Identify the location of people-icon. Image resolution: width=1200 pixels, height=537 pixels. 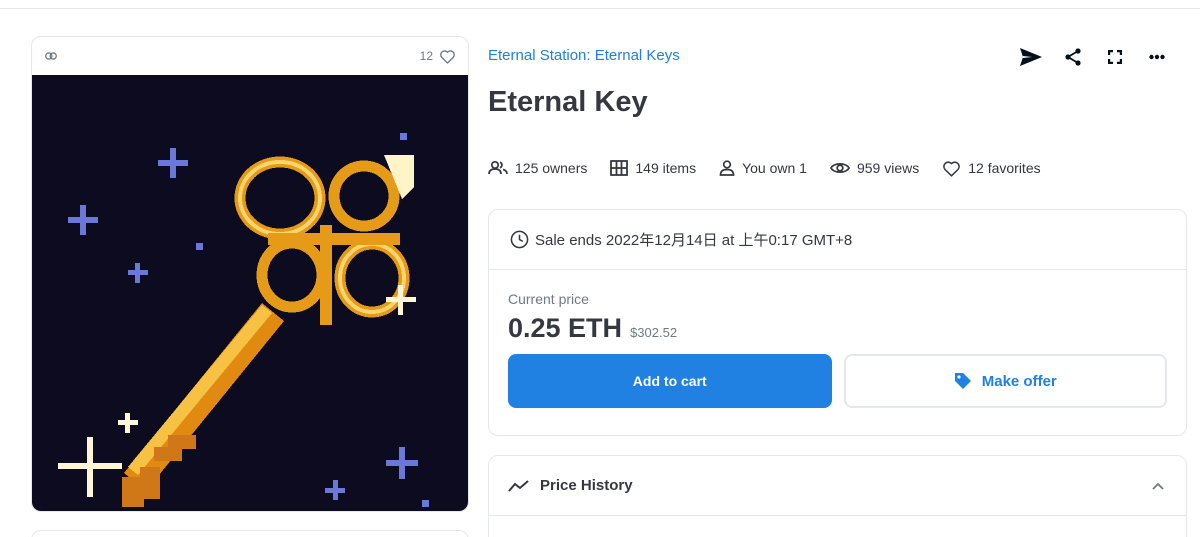
(498, 168).